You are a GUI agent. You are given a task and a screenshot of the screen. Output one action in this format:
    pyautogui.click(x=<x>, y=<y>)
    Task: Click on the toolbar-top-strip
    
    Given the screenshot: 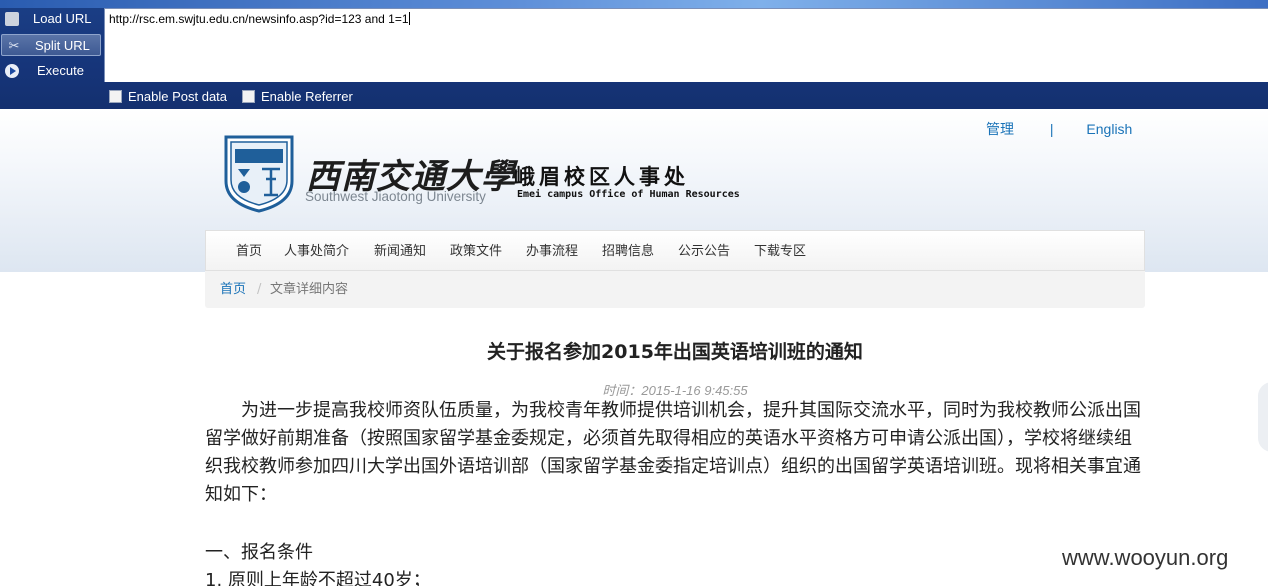 What is the action you would take?
    pyautogui.click(x=634, y=4)
    